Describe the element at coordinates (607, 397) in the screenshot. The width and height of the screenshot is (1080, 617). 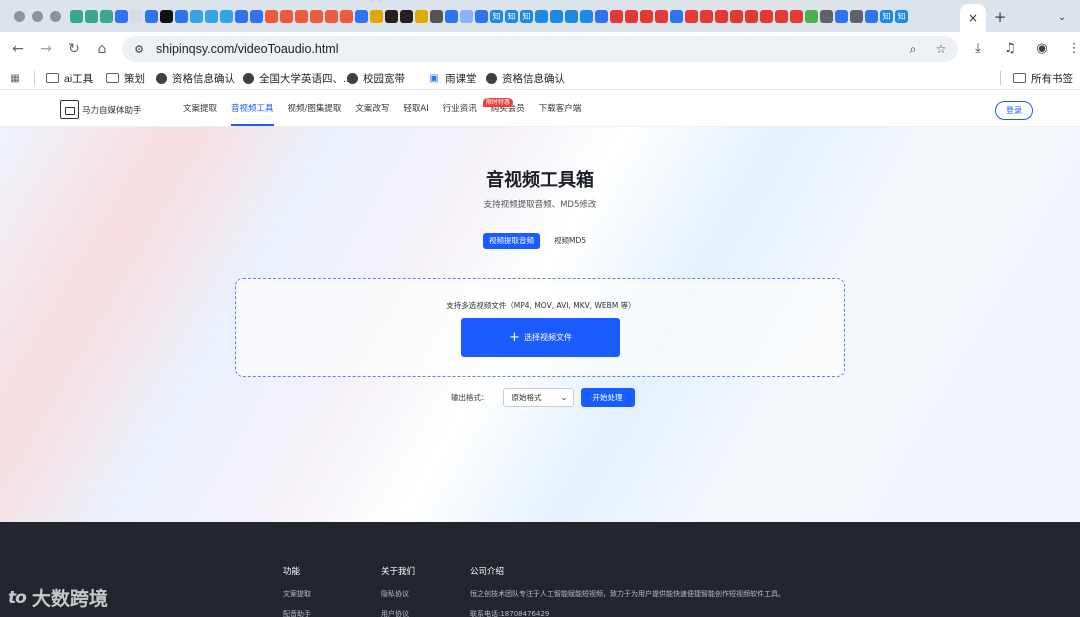
I see `start-processing-button: 开始处理` at that location.